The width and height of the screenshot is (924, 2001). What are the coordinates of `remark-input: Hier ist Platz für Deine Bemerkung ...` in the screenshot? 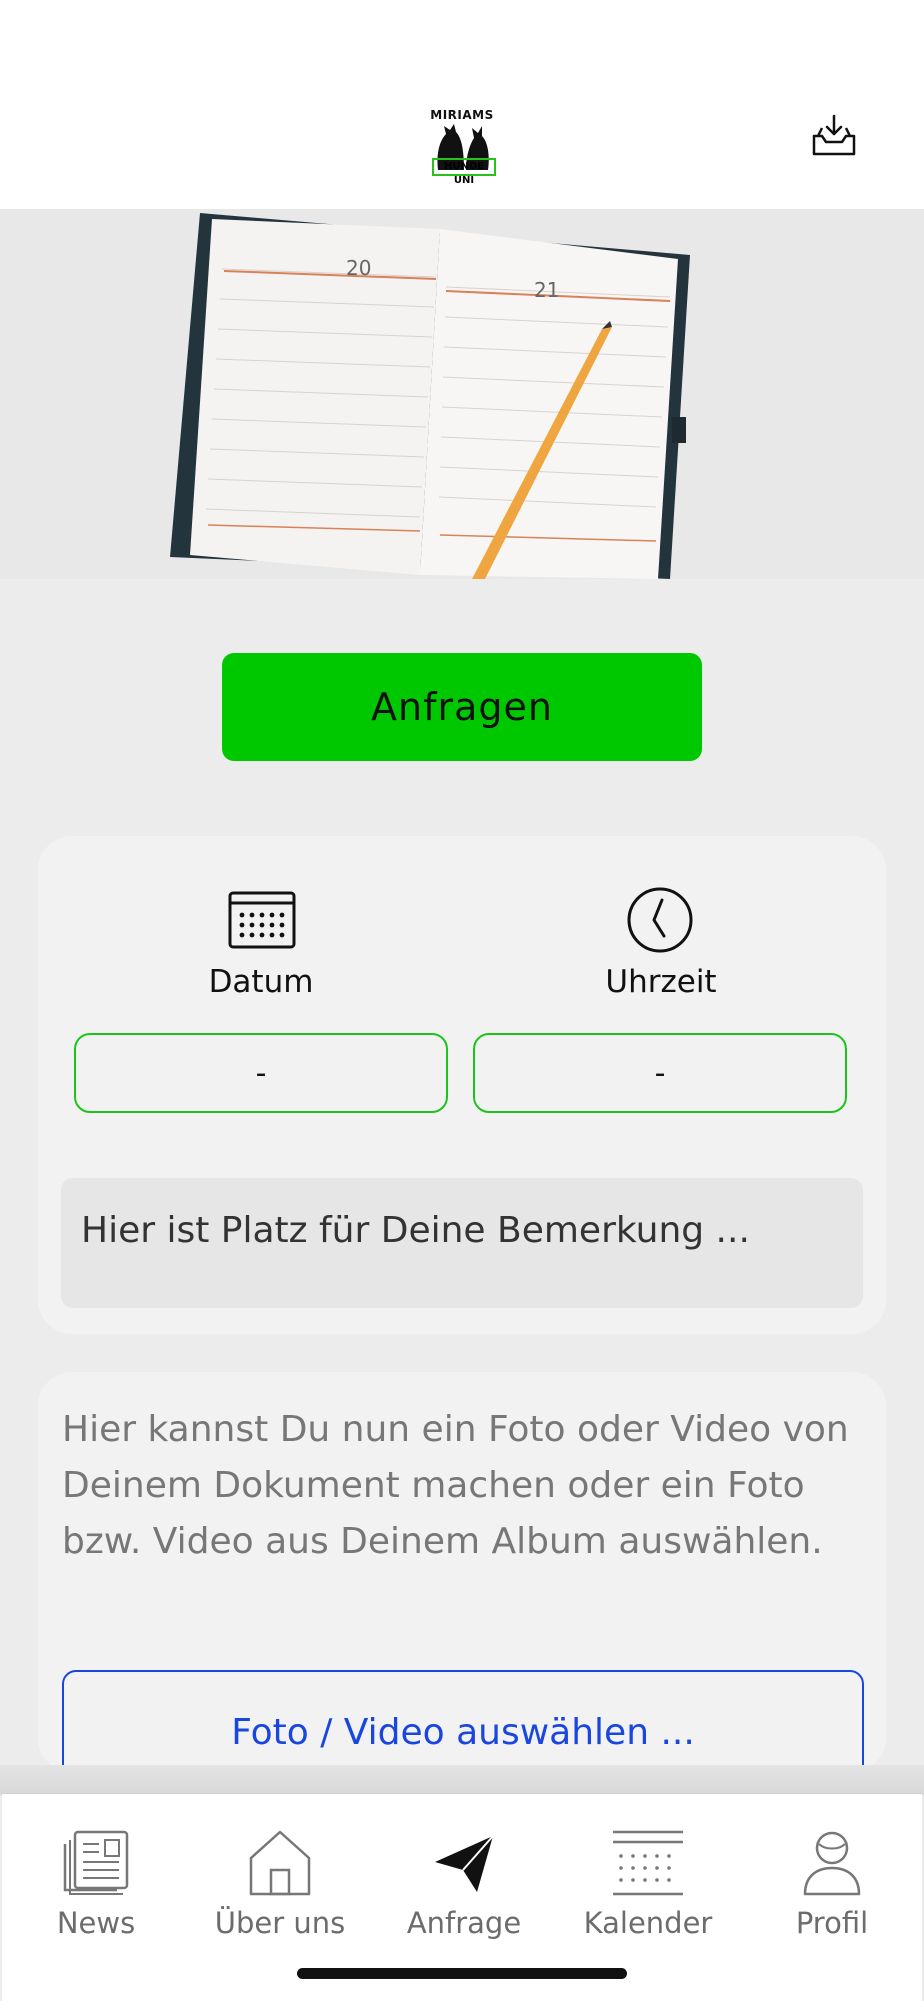 It's located at (462, 1243).